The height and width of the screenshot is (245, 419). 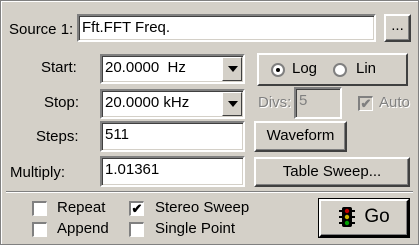 What do you see at coordinates (145, 67) in the screenshot?
I see `start-value: 20.0000 Hz` at bounding box center [145, 67].